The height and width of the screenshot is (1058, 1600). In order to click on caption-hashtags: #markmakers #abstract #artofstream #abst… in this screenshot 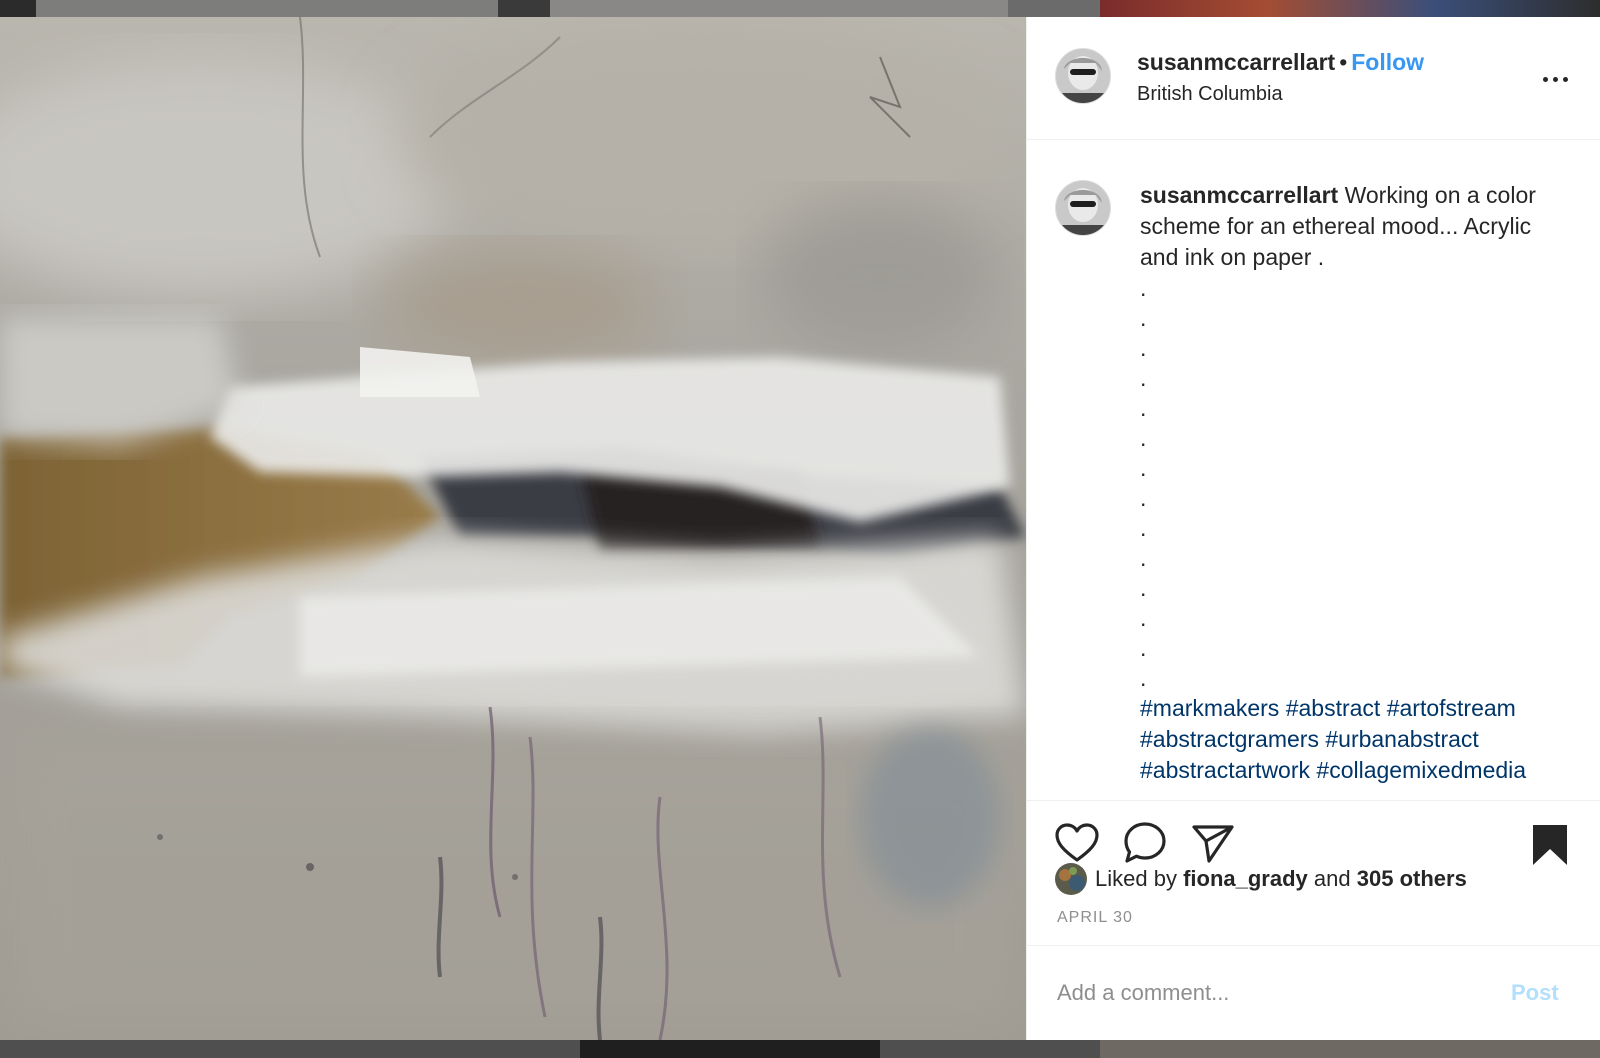, I will do `click(1355, 739)`.